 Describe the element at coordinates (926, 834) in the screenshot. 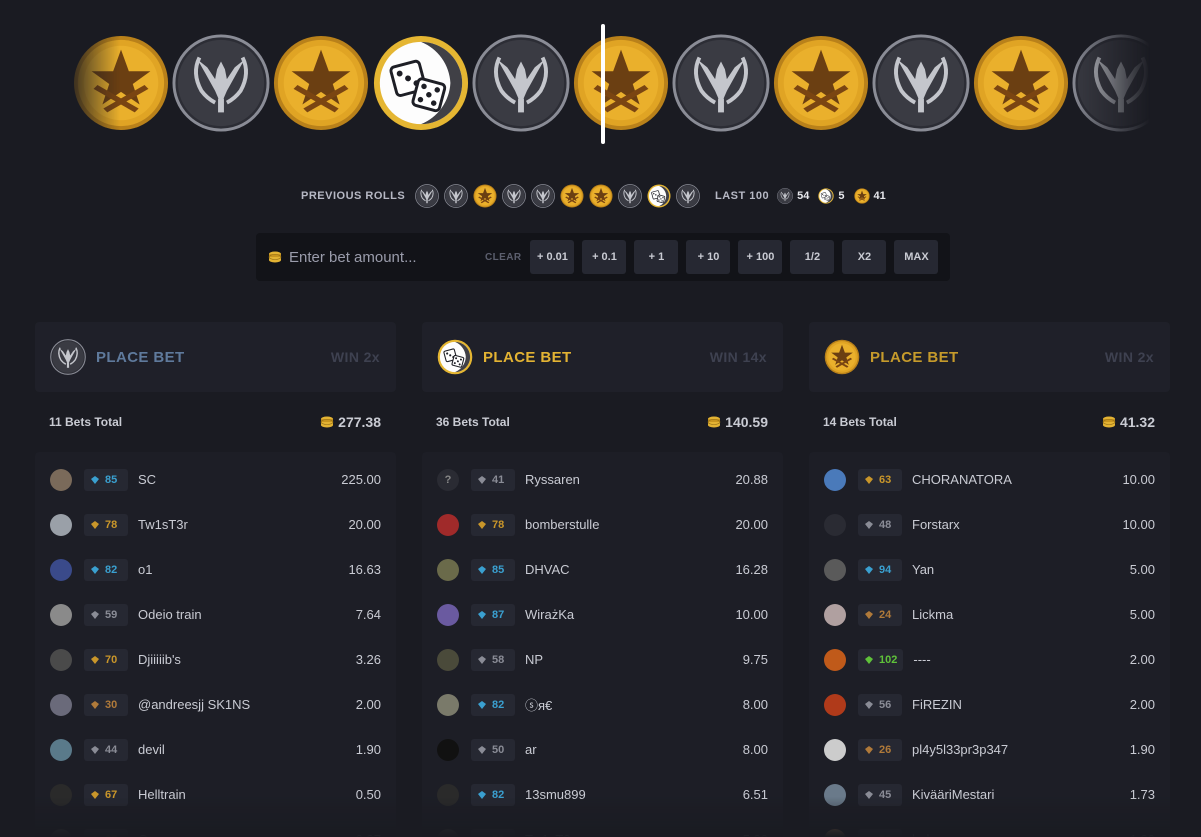

I see `username: bobo` at that location.